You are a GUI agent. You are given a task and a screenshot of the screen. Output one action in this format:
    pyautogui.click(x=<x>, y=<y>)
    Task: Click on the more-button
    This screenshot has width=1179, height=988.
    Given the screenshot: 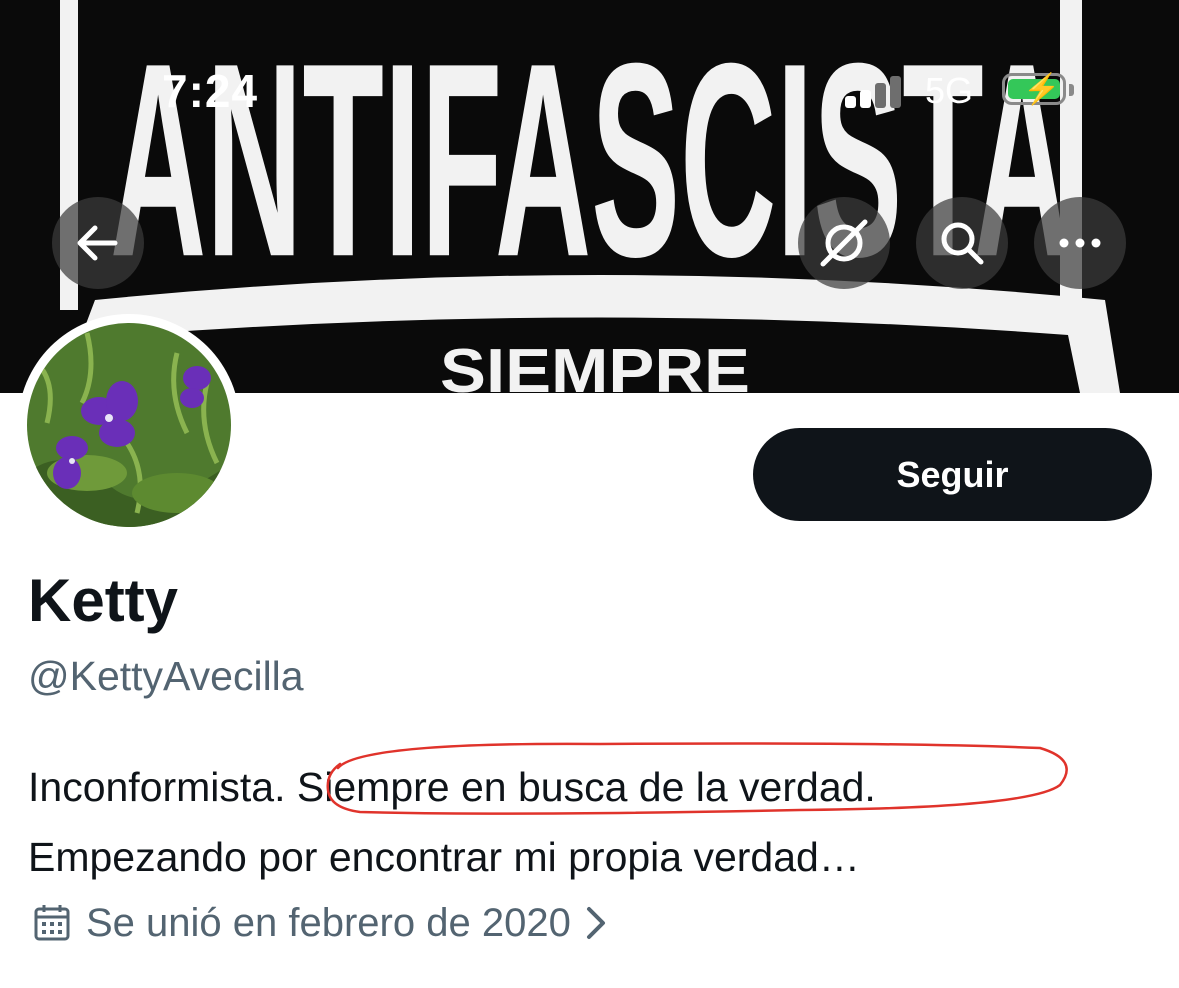 What is the action you would take?
    pyautogui.click(x=1080, y=243)
    